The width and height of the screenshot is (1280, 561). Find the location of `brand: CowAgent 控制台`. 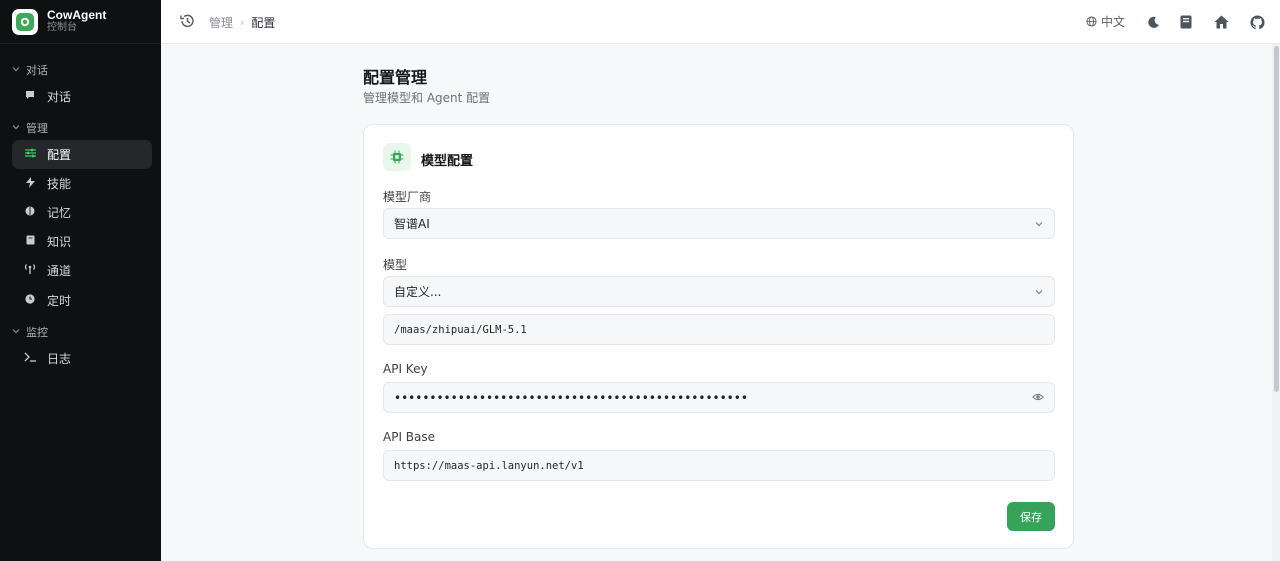

brand: CowAgent 控制台 is located at coordinates (80, 22).